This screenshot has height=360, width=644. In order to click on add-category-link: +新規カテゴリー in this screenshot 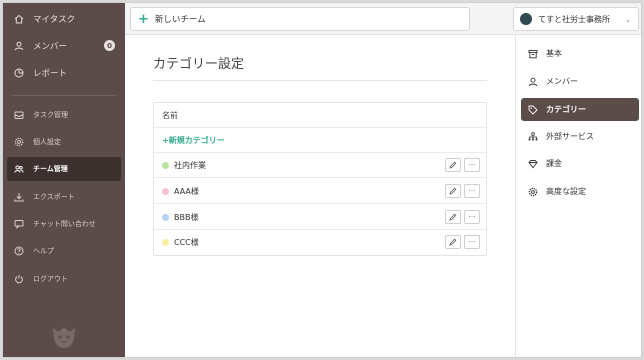, I will do `click(320, 140)`.